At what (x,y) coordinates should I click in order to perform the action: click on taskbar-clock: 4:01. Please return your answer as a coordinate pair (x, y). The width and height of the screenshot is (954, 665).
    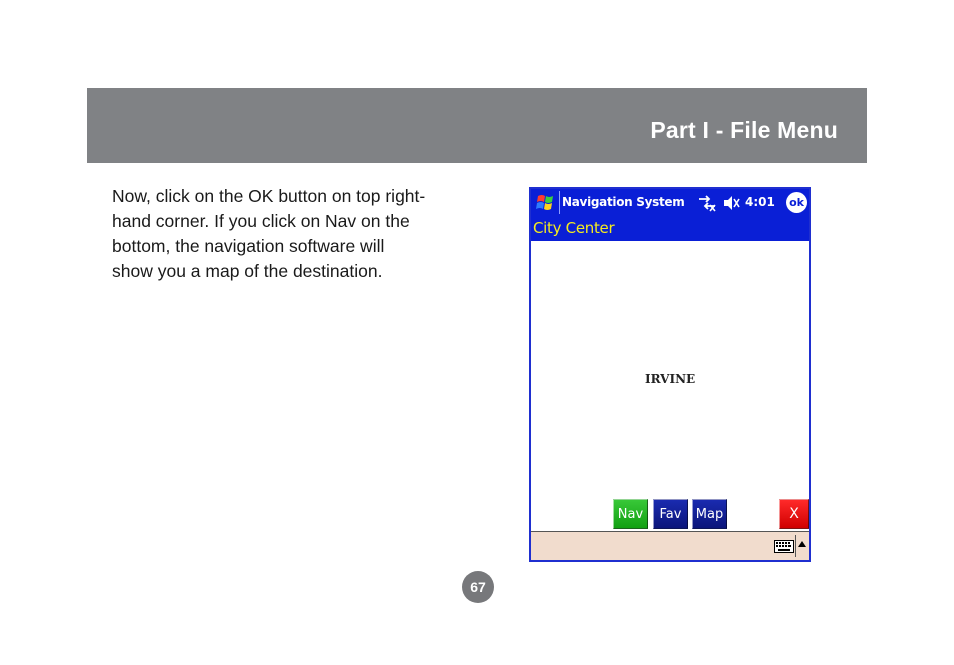
    Looking at the image, I should click on (760, 202).